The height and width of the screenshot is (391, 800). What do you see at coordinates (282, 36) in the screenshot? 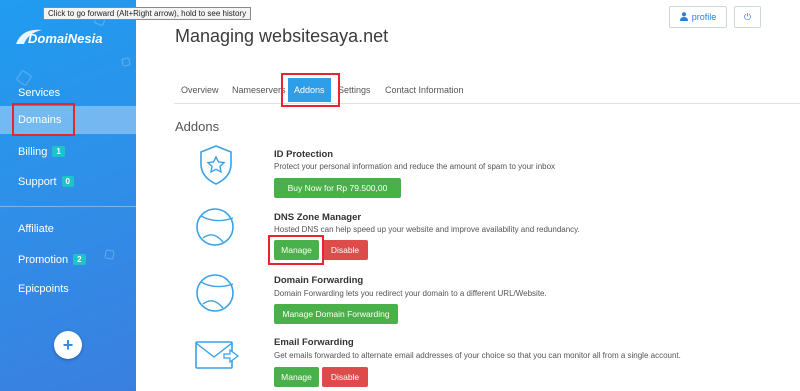
I see `page-title: Managing websitesaya.net` at bounding box center [282, 36].